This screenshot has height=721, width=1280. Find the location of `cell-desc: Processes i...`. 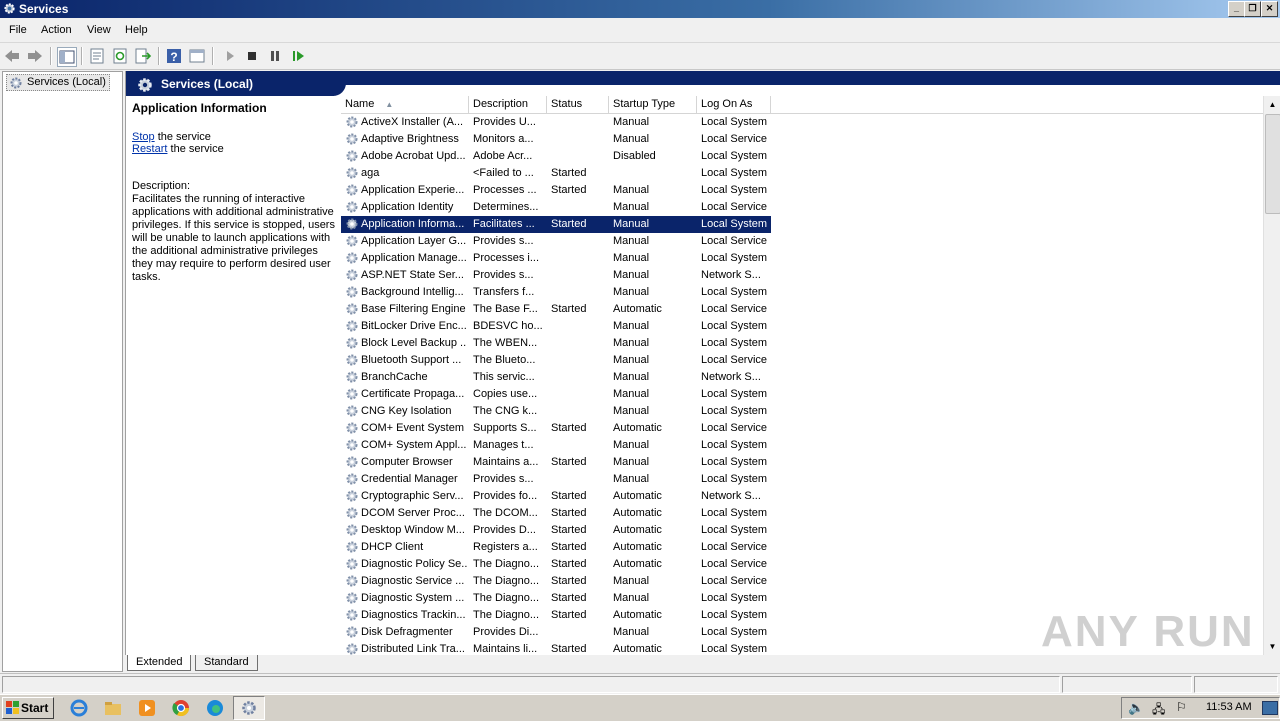

cell-desc: Processes i... is located at coordinates (506, 258).